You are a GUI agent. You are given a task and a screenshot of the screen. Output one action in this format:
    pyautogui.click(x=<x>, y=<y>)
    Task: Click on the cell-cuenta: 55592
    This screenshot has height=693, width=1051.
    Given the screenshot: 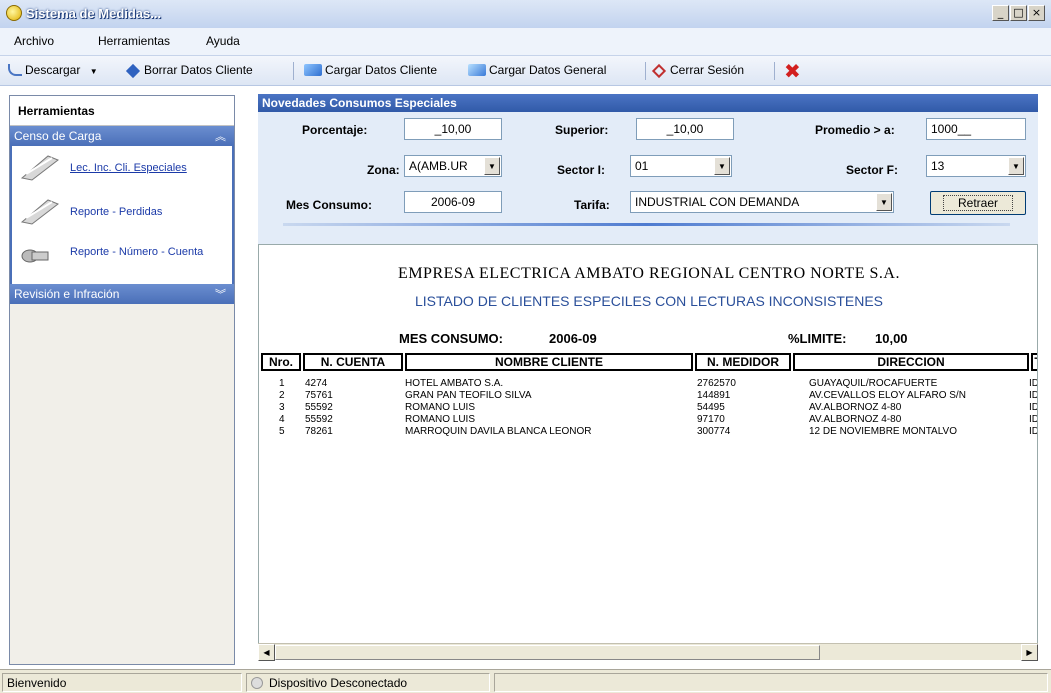 What is the action you would take?
    pyautogui.click(x=319, y=419)
    